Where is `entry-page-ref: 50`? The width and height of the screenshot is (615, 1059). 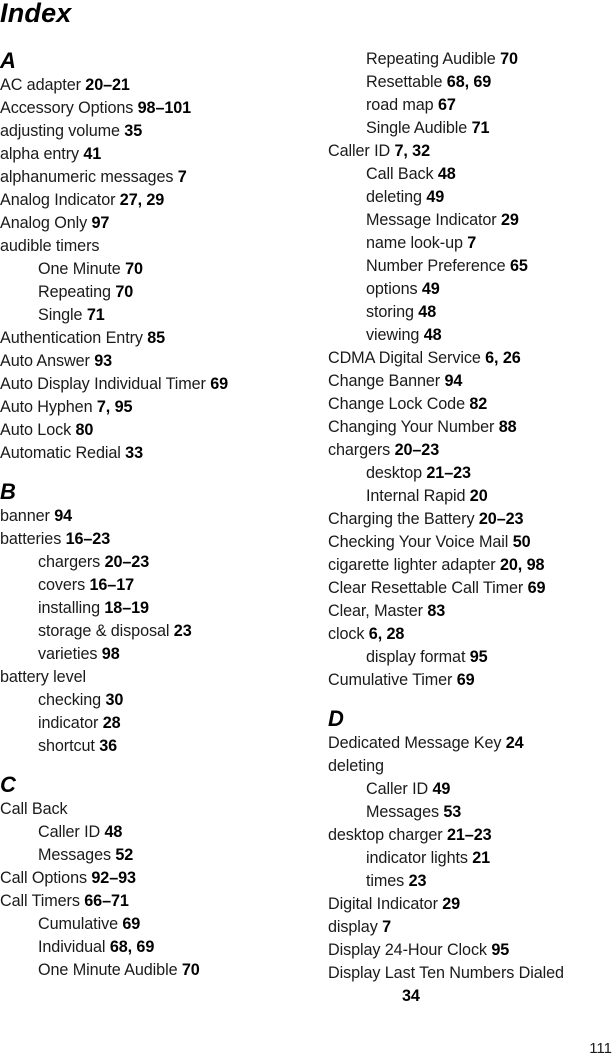 entry-page-ref: 50 is located at coordinates (522, 542).